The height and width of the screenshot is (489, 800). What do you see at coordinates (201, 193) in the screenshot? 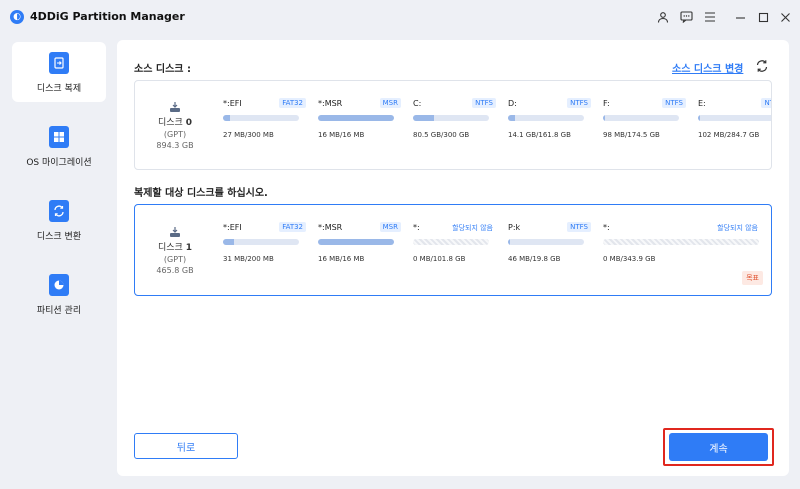
I see `target-disk-title: 복제할 대상 디스크를 하십시오.` at bounding box center [201, 193].